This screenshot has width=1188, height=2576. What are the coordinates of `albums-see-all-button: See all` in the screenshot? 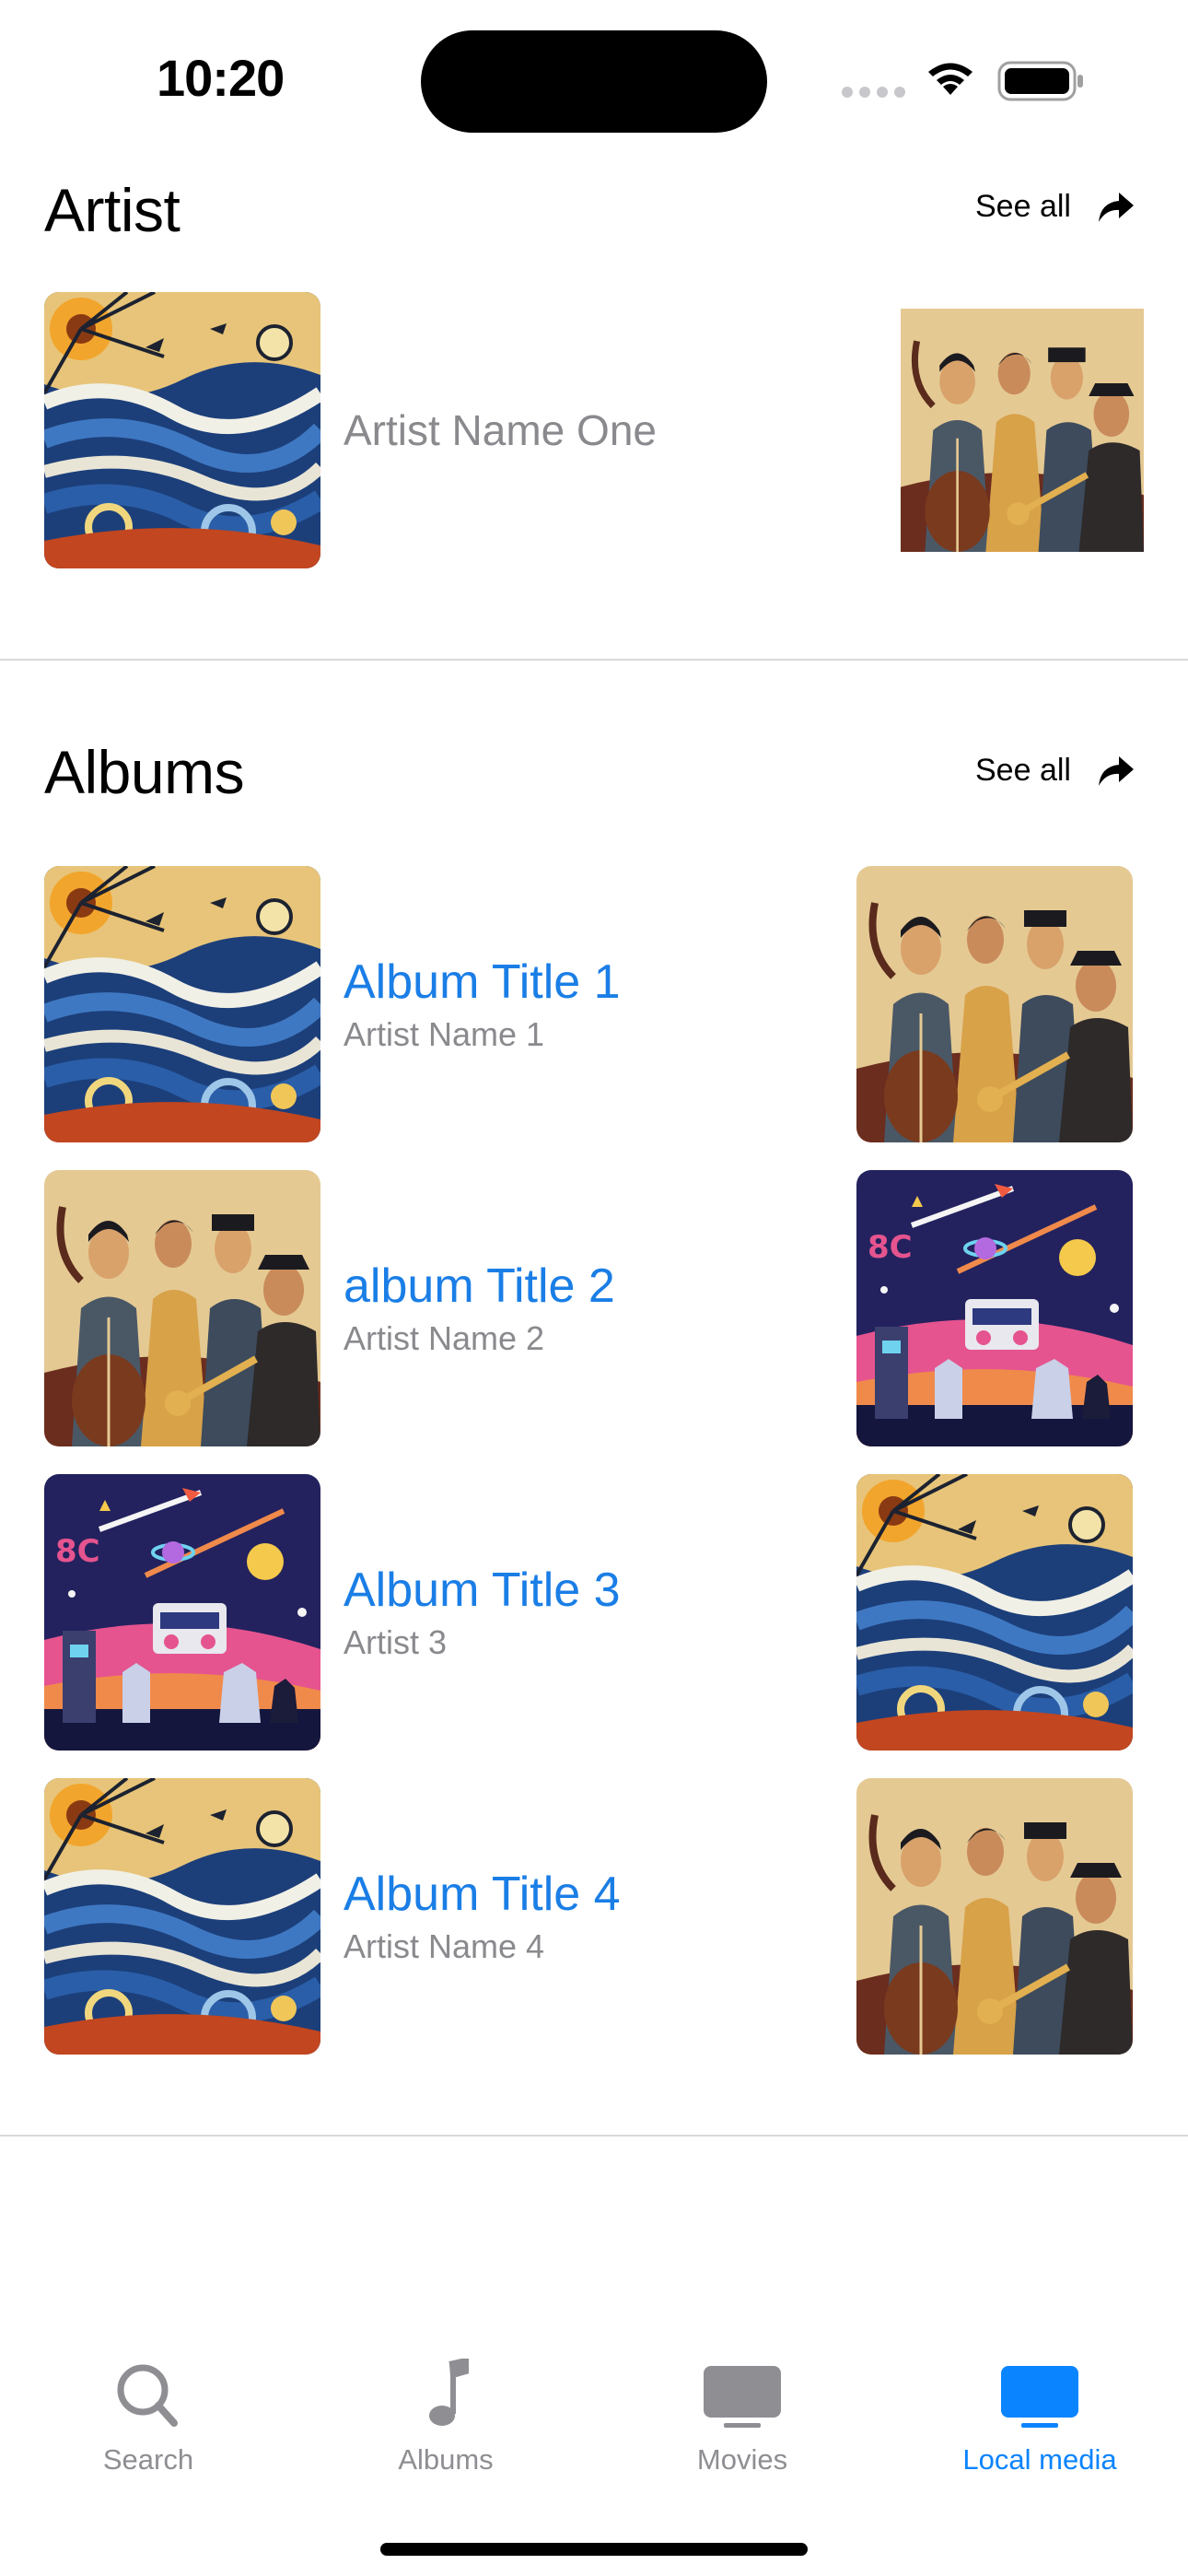 It's located at (1055, 771).